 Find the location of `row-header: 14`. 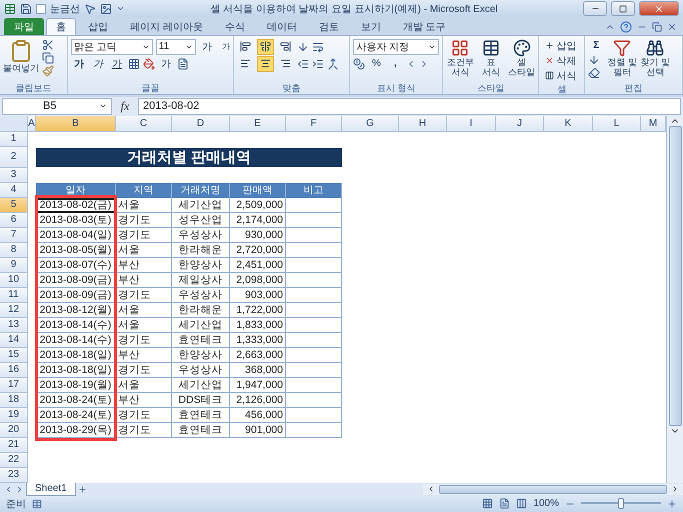

row-header: 14 is located at coordinates (14, 340).